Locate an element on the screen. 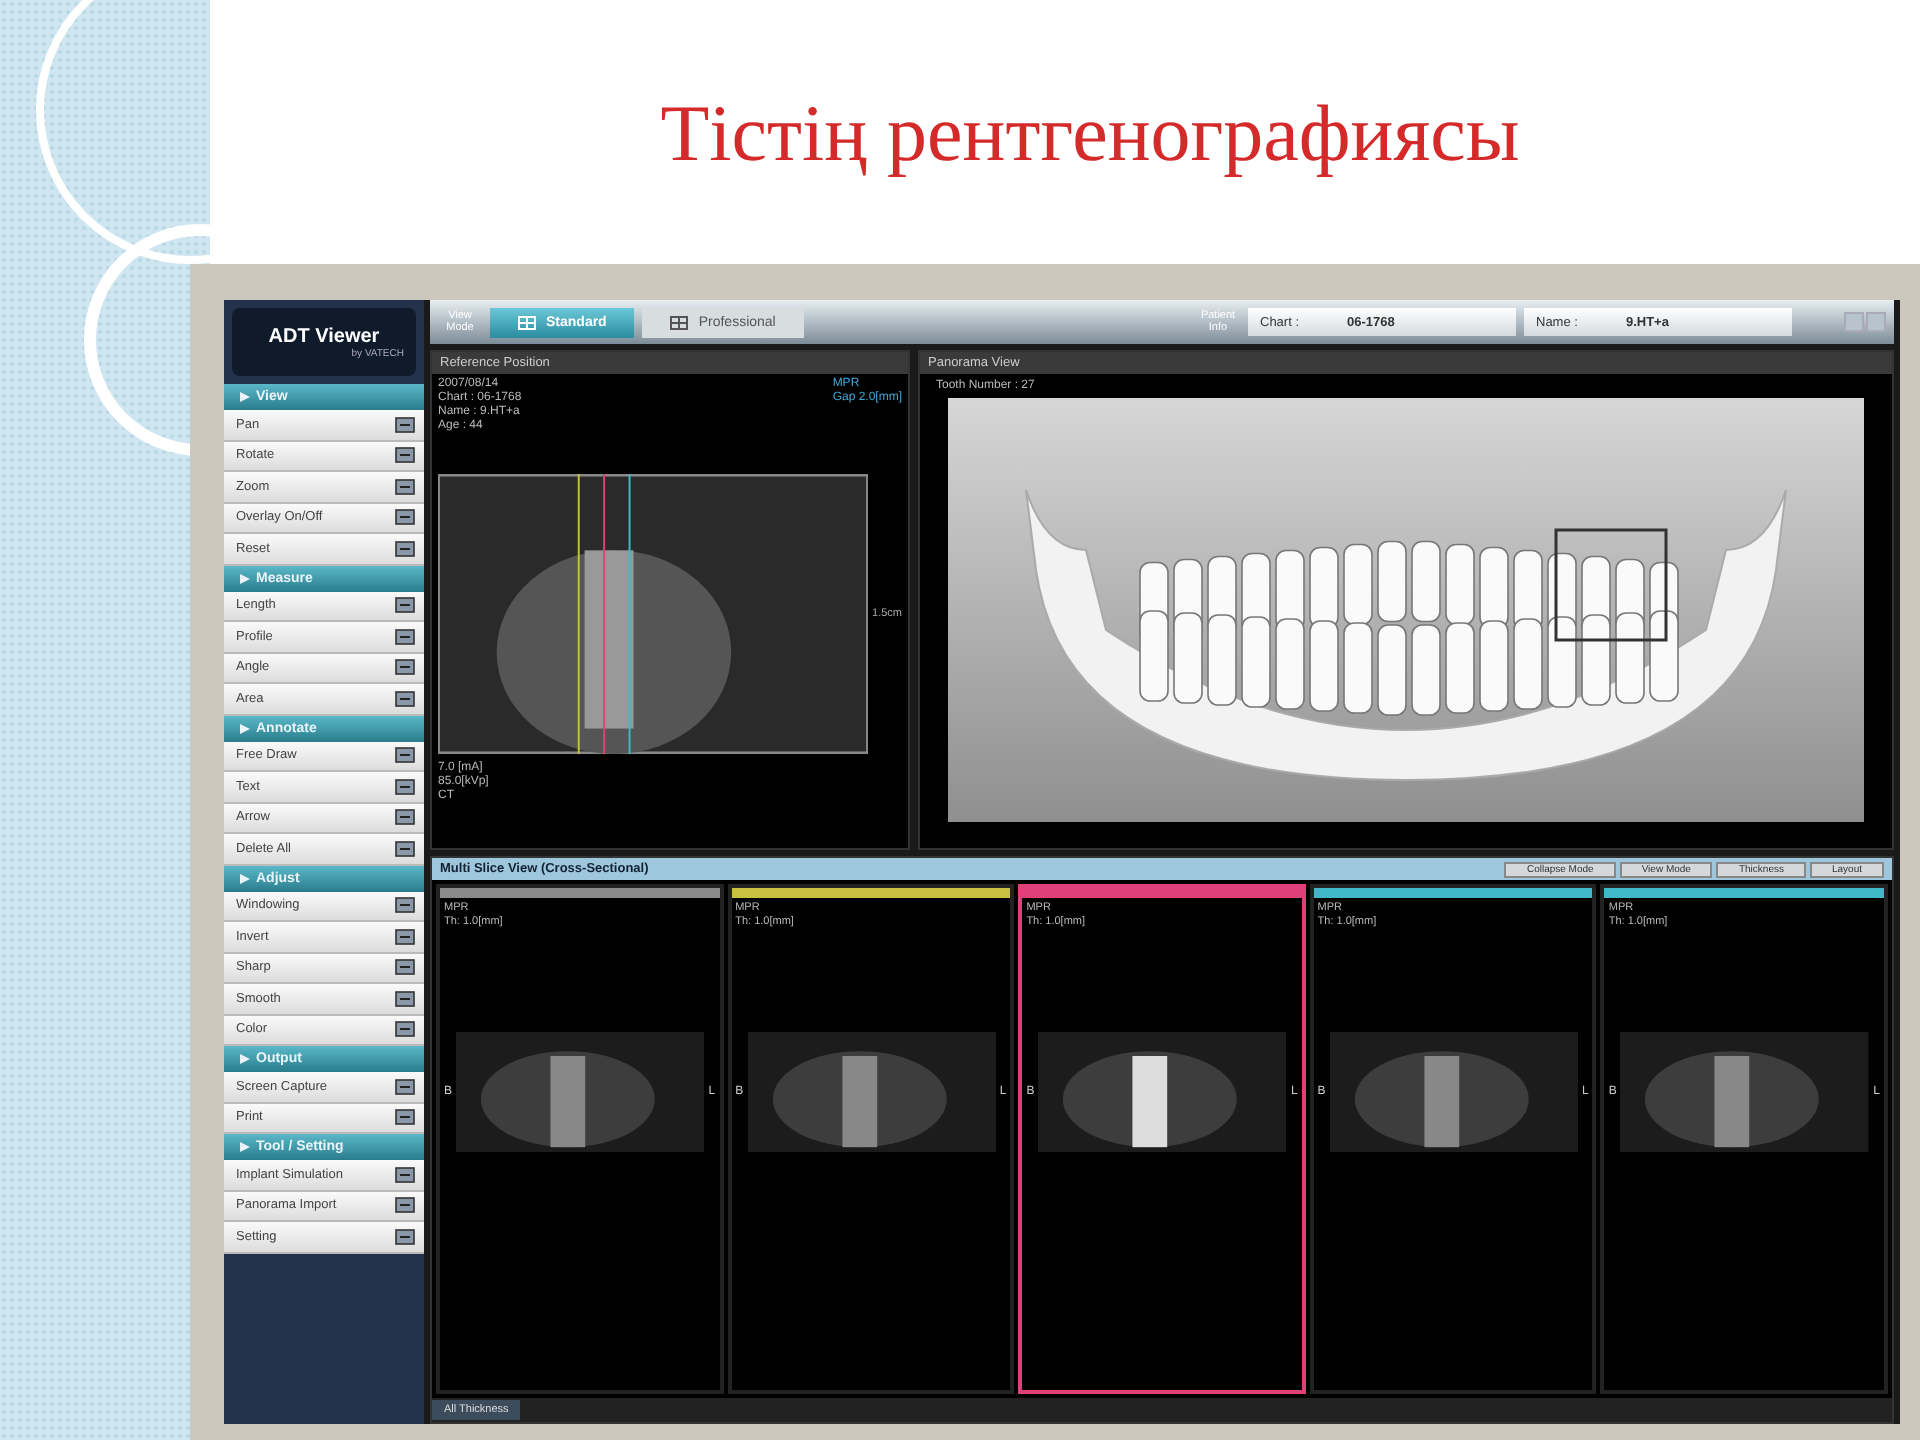 The width and height of the screenshot is (1920, 1440). window-buttons-icon is located at coordinates (1865, 322).